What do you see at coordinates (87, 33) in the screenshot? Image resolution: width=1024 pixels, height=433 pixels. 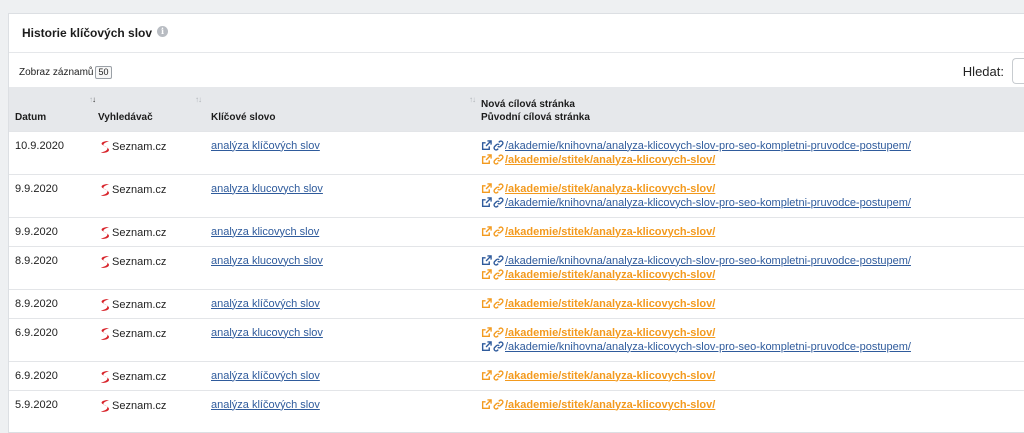 I see `panel-title: Historie klíčových slov` at bounding box center [87, 33].